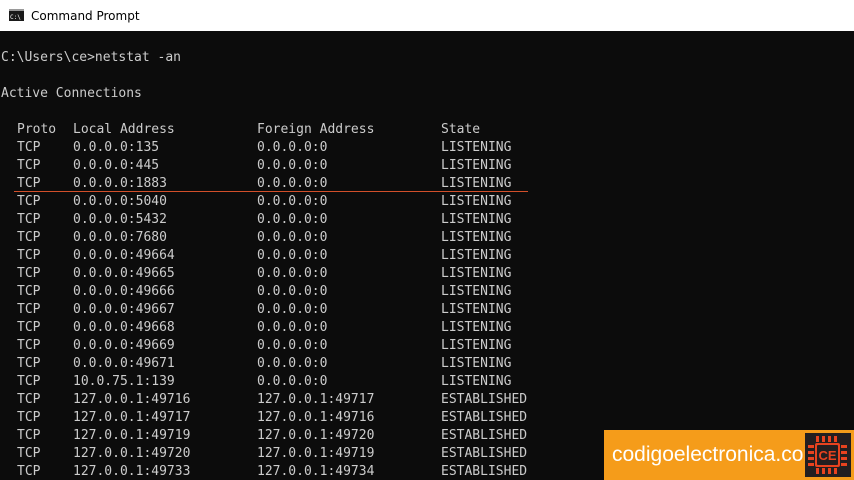 The image size is (854, 480). What do you see at coordinates (281, 292) in the screenshot?
I see `table-row: TCP 0.0.0.0:49666 0.0.0.0:0 LISTENING` at bounding box center [281, 292].